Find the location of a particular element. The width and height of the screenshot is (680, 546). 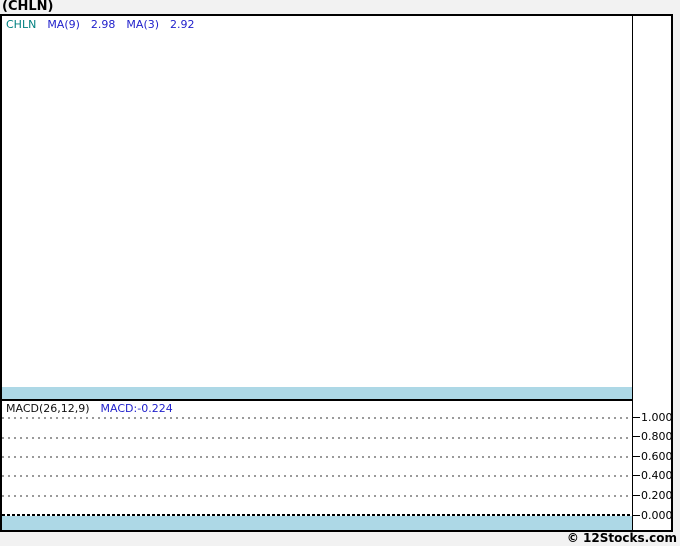

gridline-0.600 is located at coordinates (317, 457).